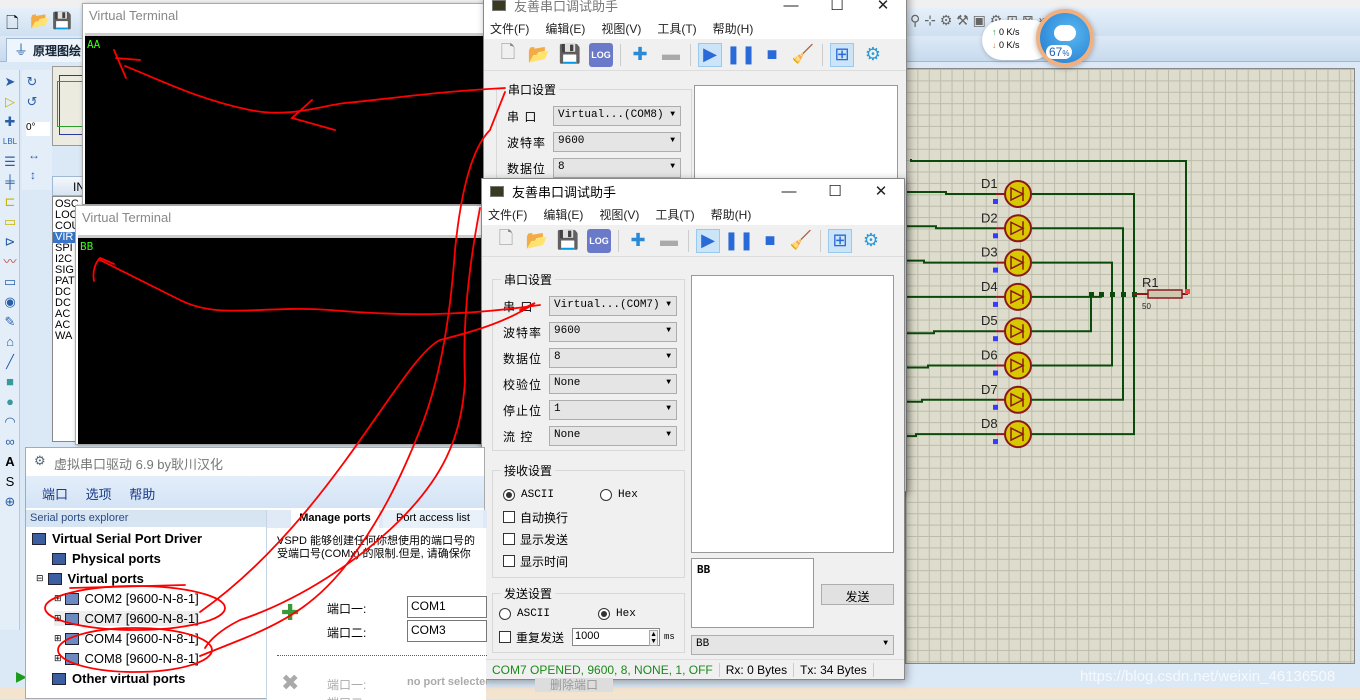 Image resolution: width=1360 pixels, height=700 pixels. What do you see at coordinates (695, 8) in the screenshot?
I see `assistant-com8-titlebar: 友善串口调试助手 — ☐ ✕` at bounding box center [695, 8].